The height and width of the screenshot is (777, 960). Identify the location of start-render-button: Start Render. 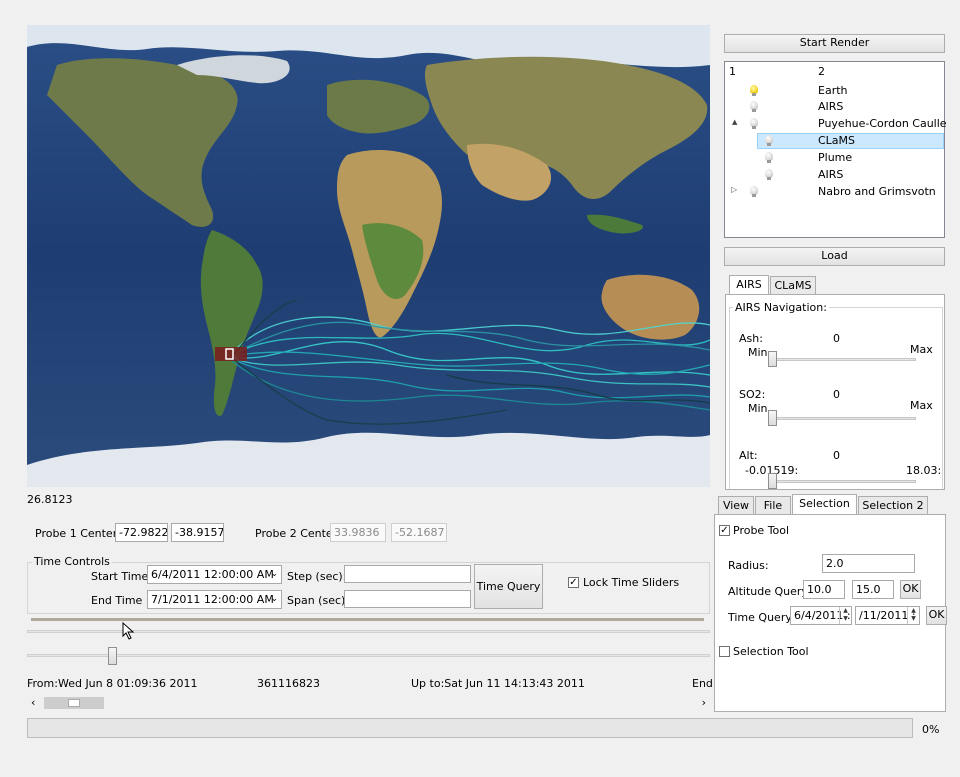
(834, 43).